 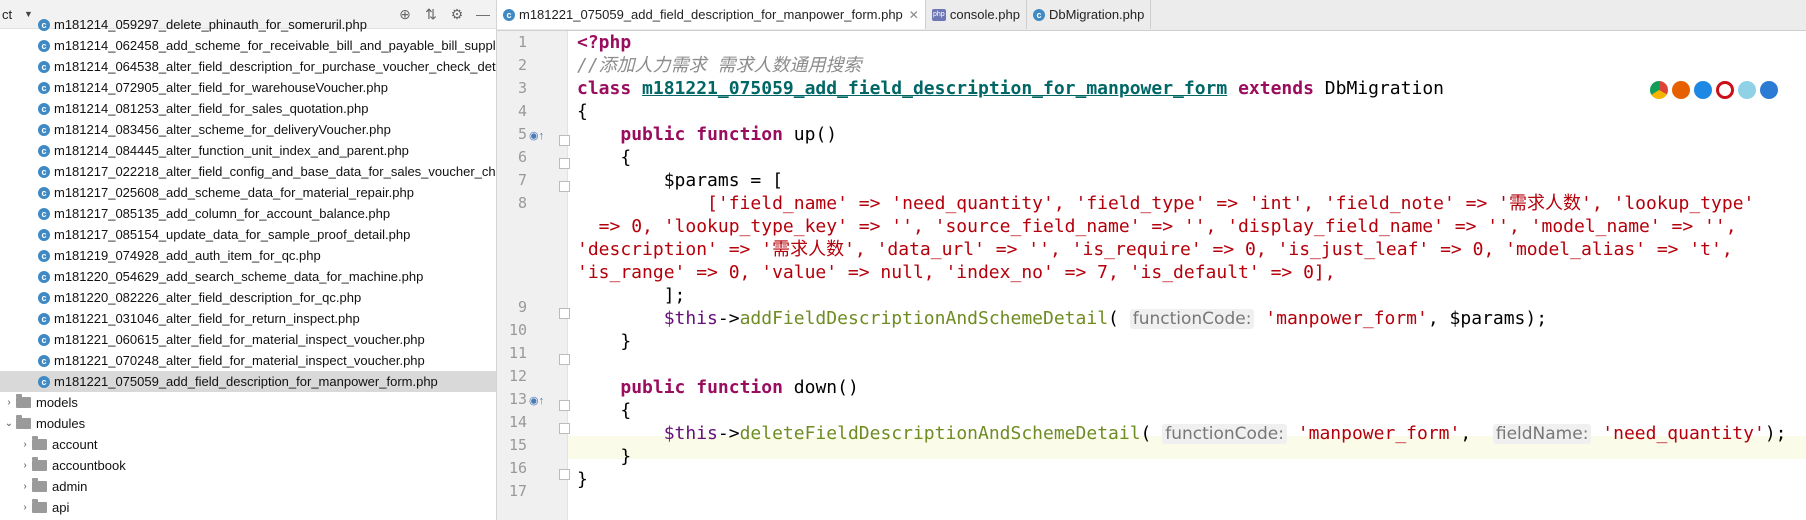 What do you see at coordinates (248, 486) in the screenshot?
I see `folder-admin: › admin` at bounding box center [248, 486].